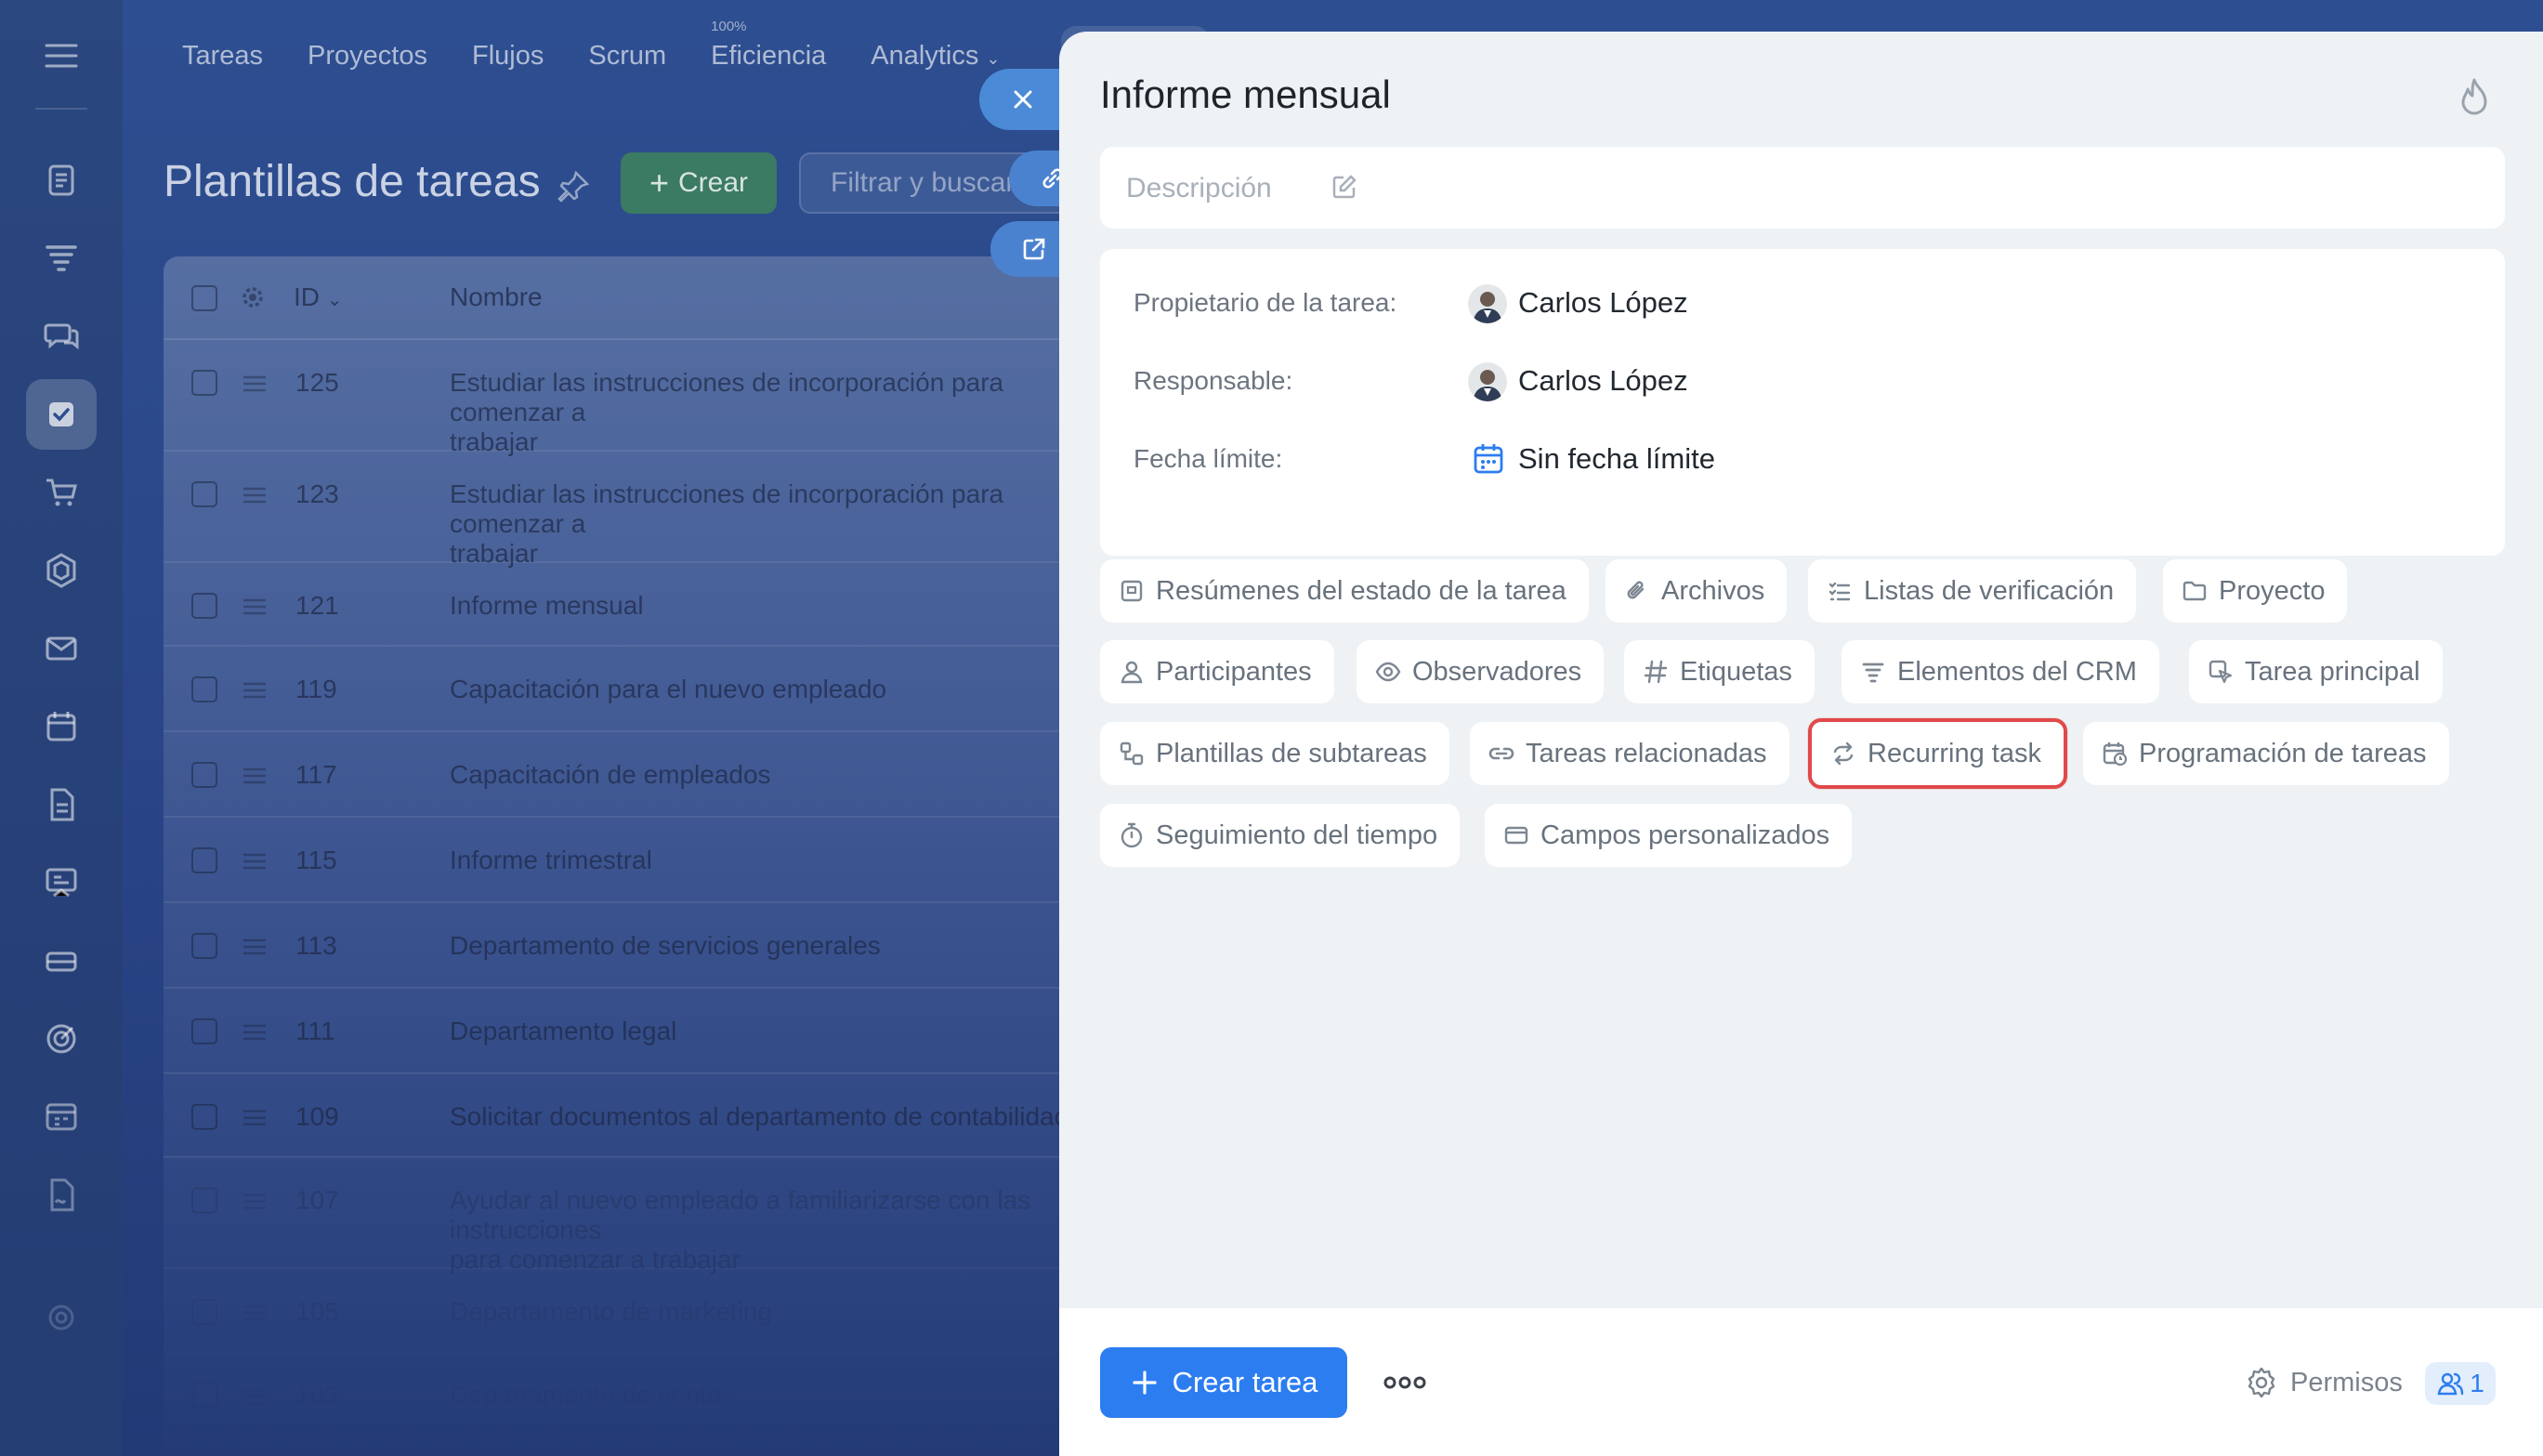  Describe the element at coordinates (62, 56) in the screenshot. I see `menu-icon` at that location.